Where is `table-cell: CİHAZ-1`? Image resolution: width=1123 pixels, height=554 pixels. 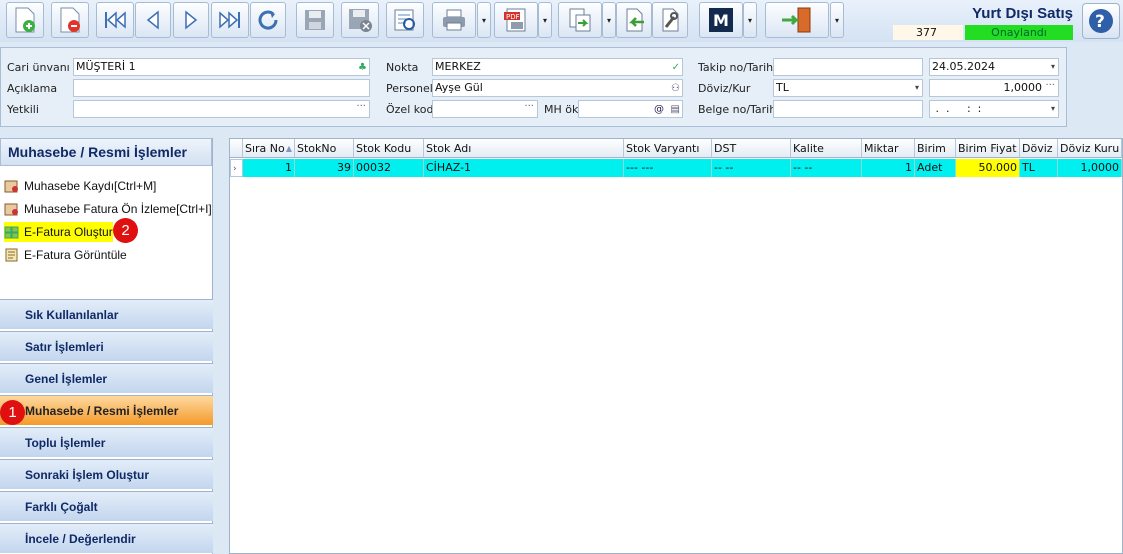
table-cell: CİHAZ-1 is located at coordinates (524, 168).